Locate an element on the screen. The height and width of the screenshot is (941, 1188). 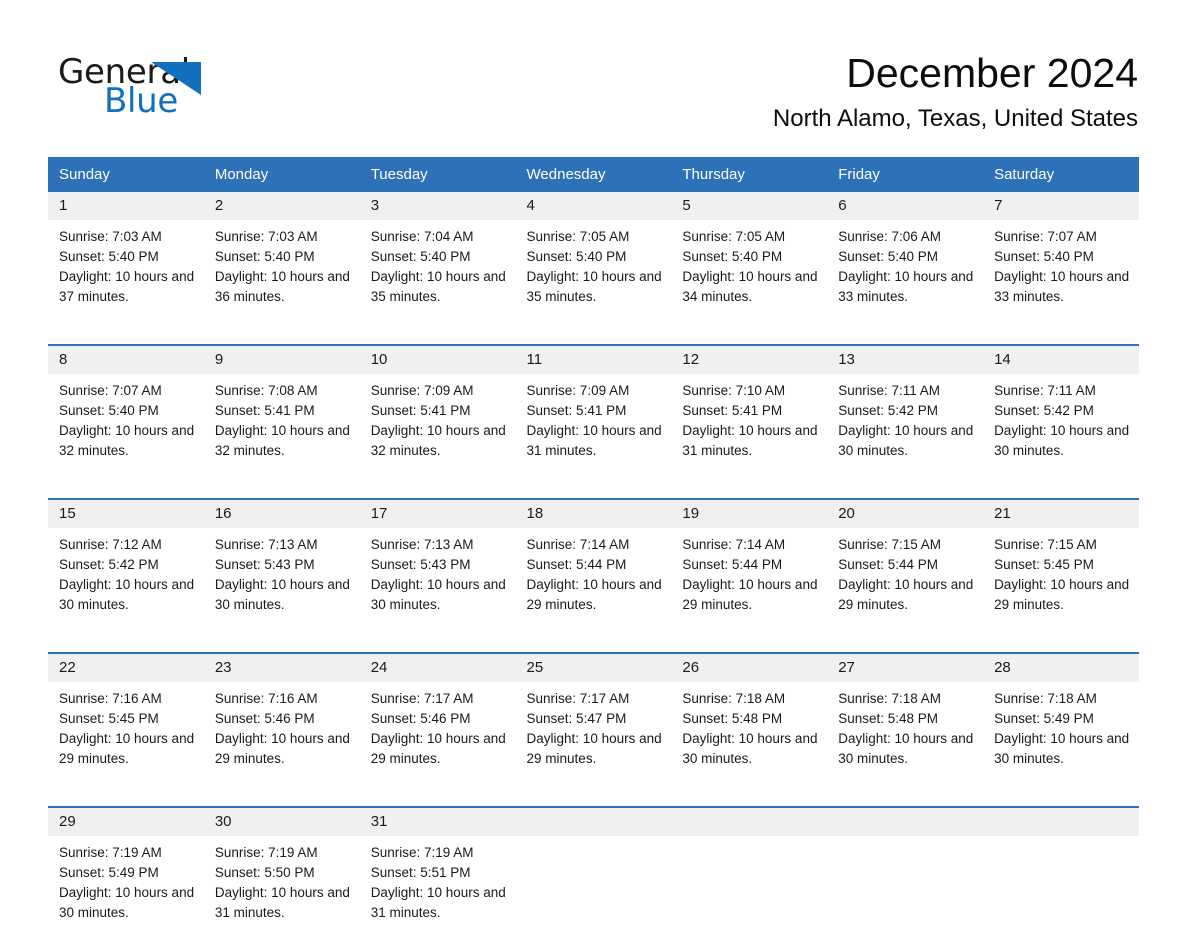
day-number: 21 is located at coordinates (1061, 514).